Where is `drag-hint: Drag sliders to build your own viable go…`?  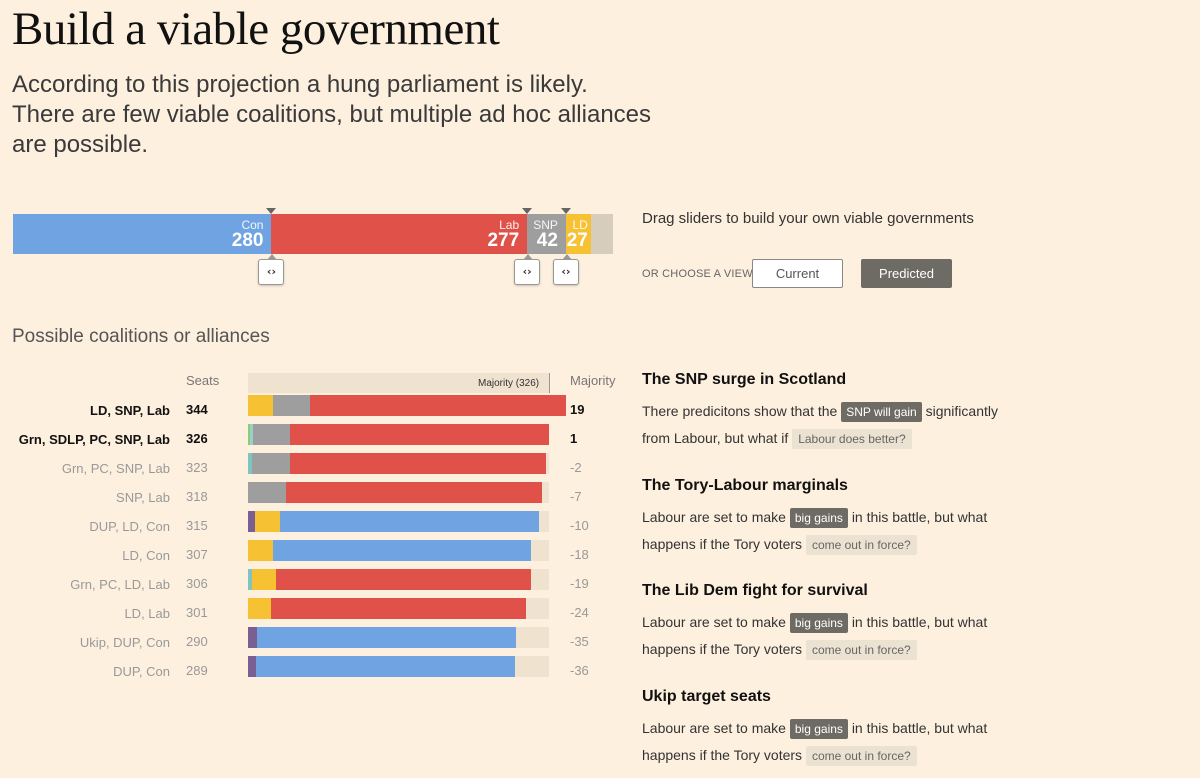 drag-hint: Drag sliders to build your own viable go… is located at coordinates (808, 218).